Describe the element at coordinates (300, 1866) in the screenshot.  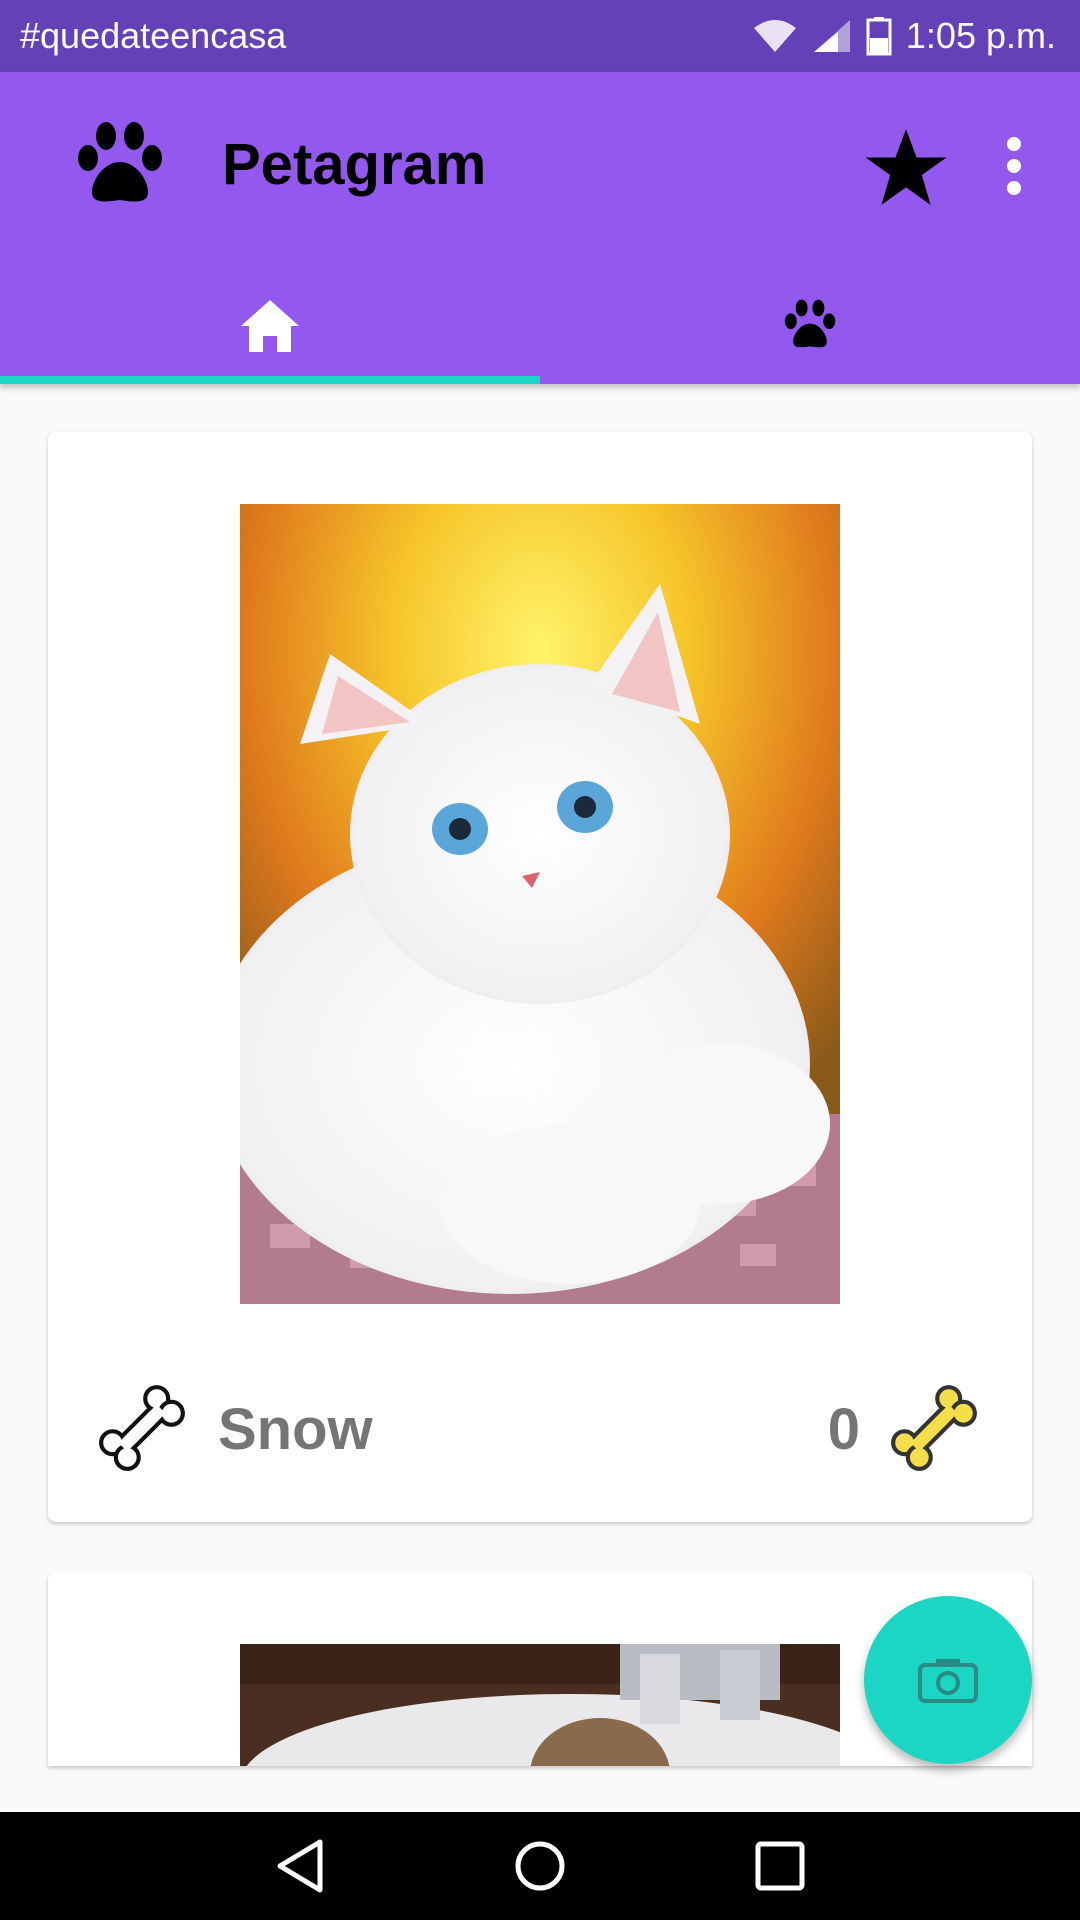
I see `back-icon` at that location.